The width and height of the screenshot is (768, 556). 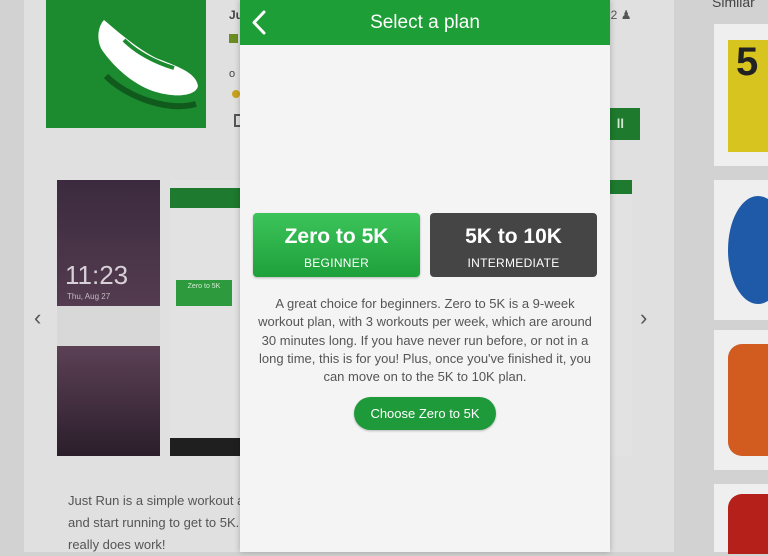 What do you see at coordinates (38, 317) in the screenshot?
I see `gallery-prev-icon: ‹` at bounding box center [38, 317].